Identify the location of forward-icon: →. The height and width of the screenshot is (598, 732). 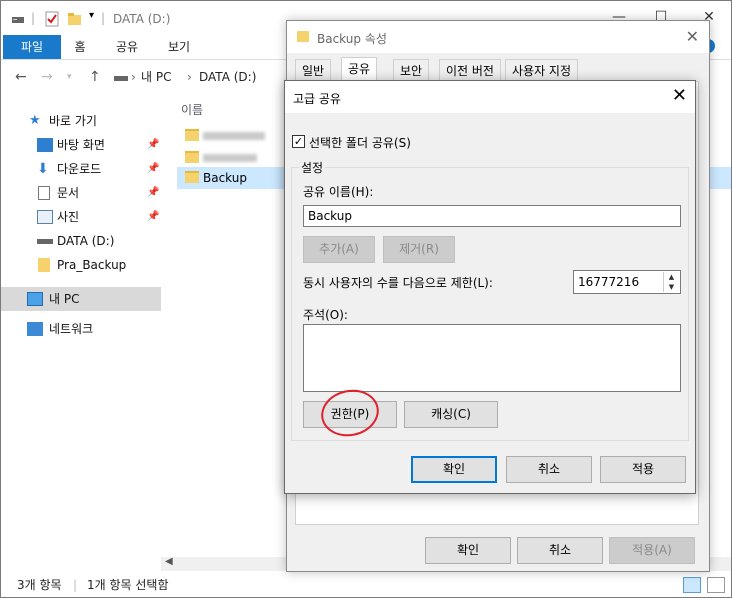
(47, 77).